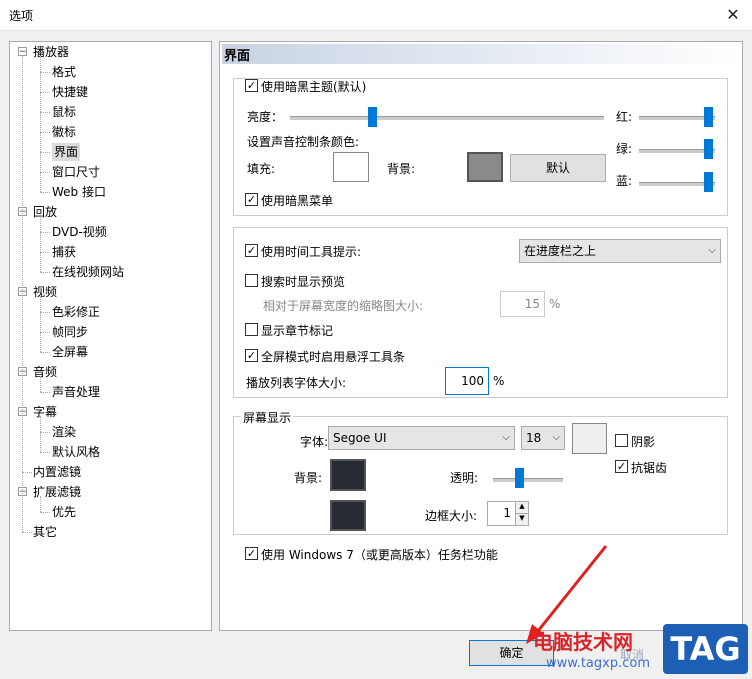 The image size is (752, 679). What do you see at coordinates (22, 52) in the screenshot?
I see `tree-expand-icon: −` at bounding box center [22, 52].